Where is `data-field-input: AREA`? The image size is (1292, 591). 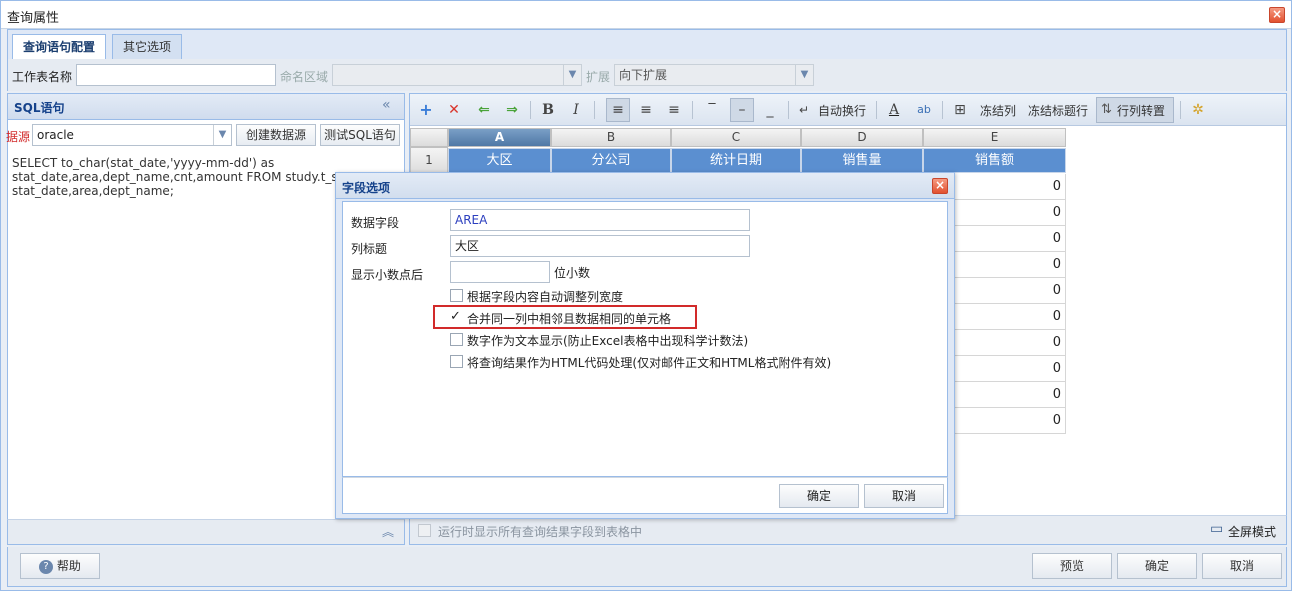
data-field-input: AREA is located at coordinates (600, 220).